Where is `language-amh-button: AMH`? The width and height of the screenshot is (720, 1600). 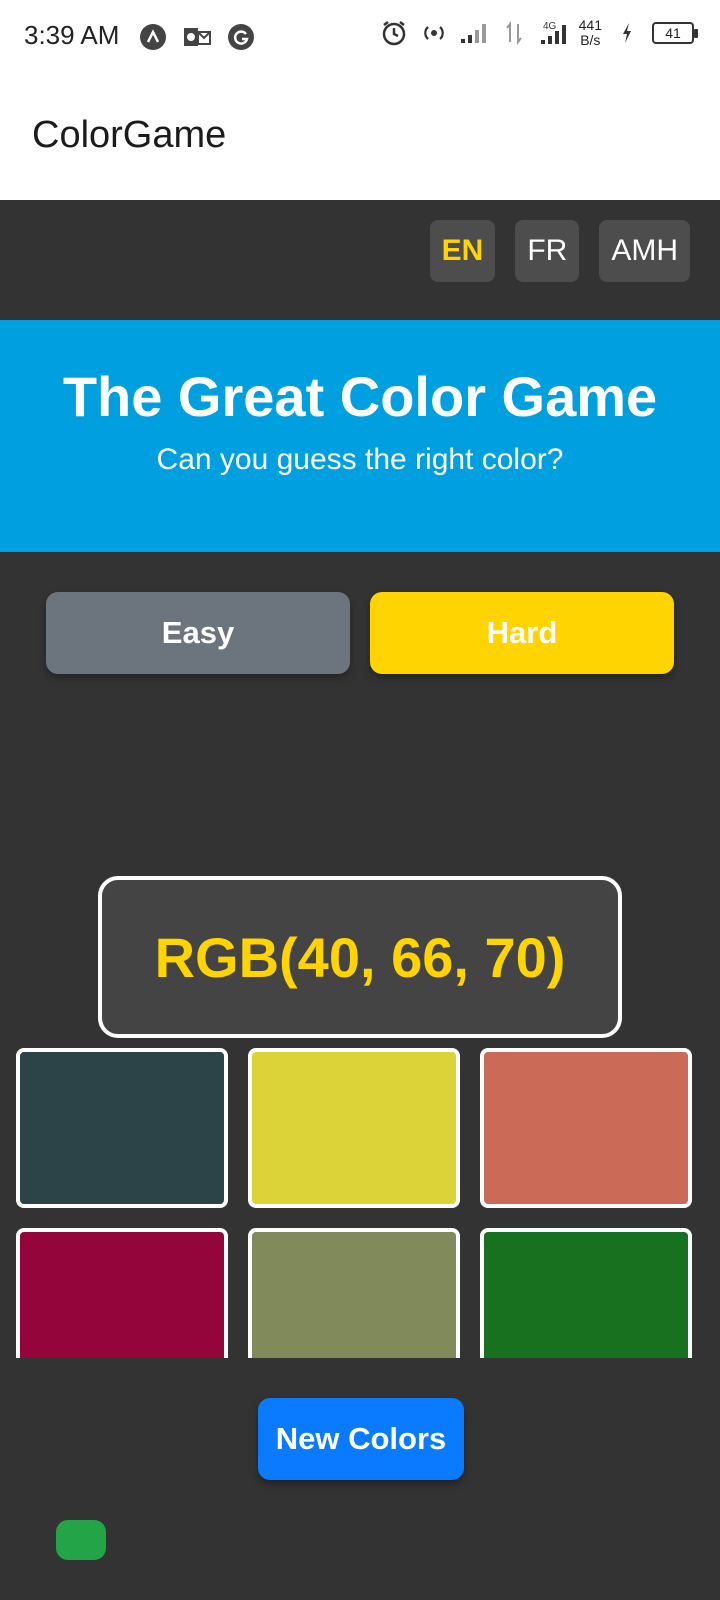
language-amh-button: AMH is located at coordinates (644, 251).